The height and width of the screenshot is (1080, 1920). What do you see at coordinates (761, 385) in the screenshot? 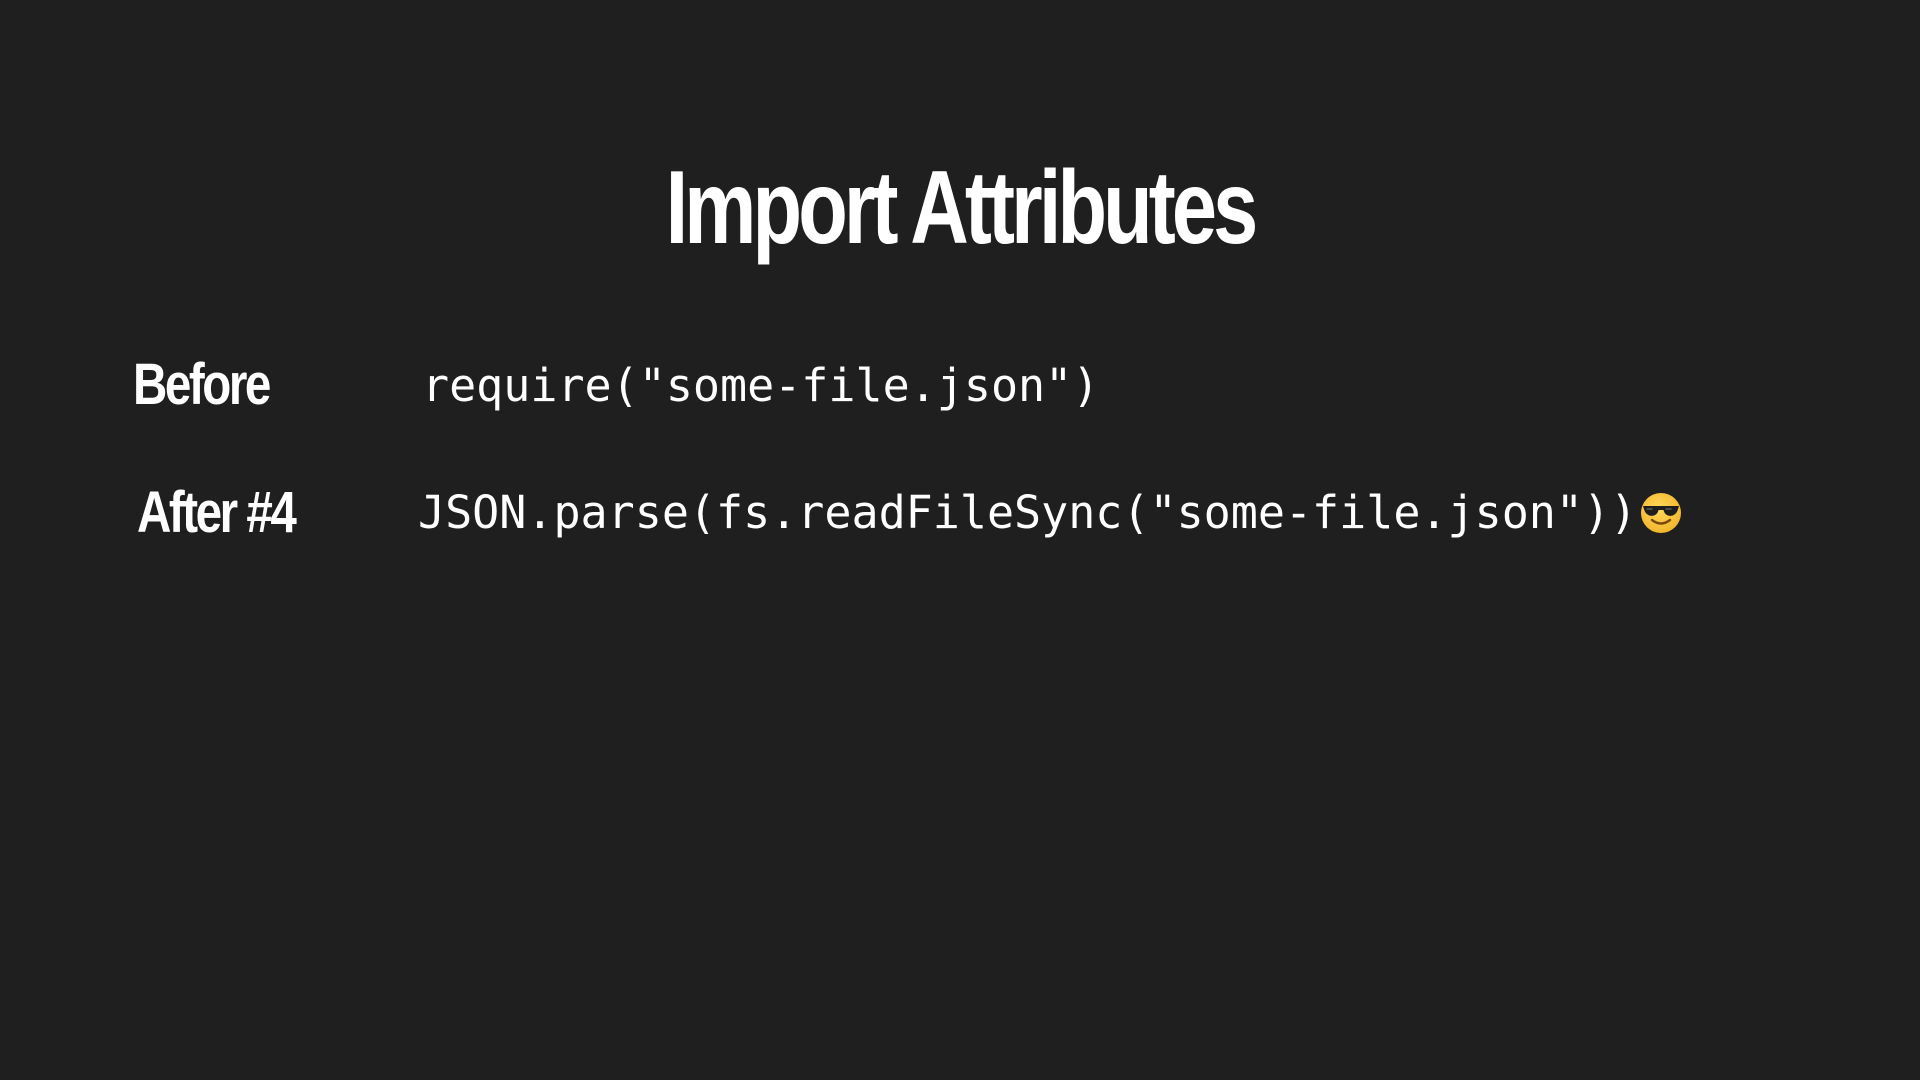
I see `before-code: require("some-file.json")` at bounding box center [761, 385].